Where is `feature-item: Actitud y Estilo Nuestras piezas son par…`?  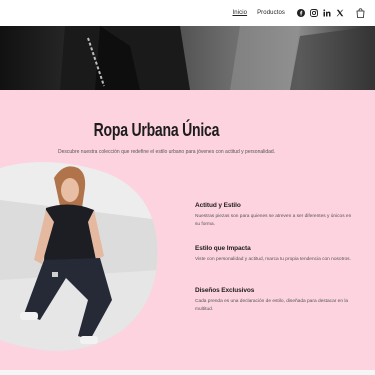
feature-item: Actitud y Estilo Nuestras piezas son par… is located at coordinates (275, 215).